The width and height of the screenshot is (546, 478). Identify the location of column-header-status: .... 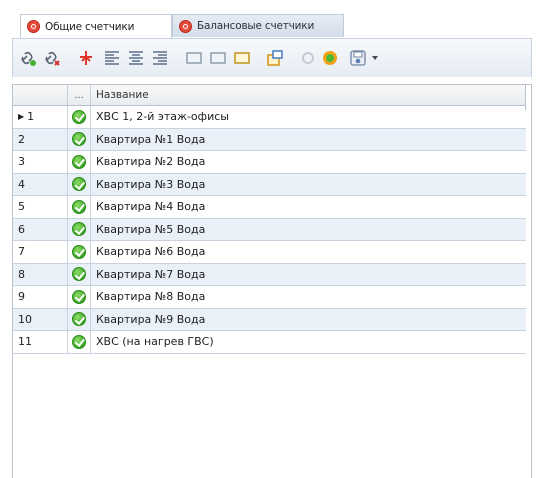
(79, 95).